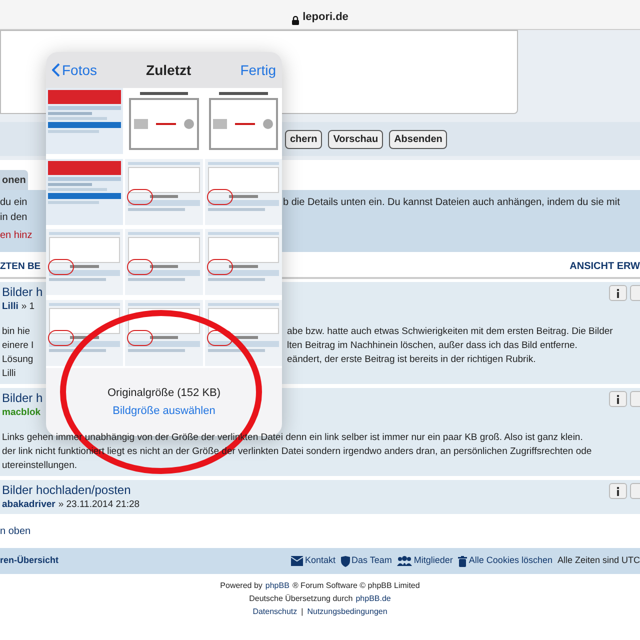  Describe the element at coordinates (40, 466) in the screenshot. I see `post-text: utereinstellungen.` at that location.